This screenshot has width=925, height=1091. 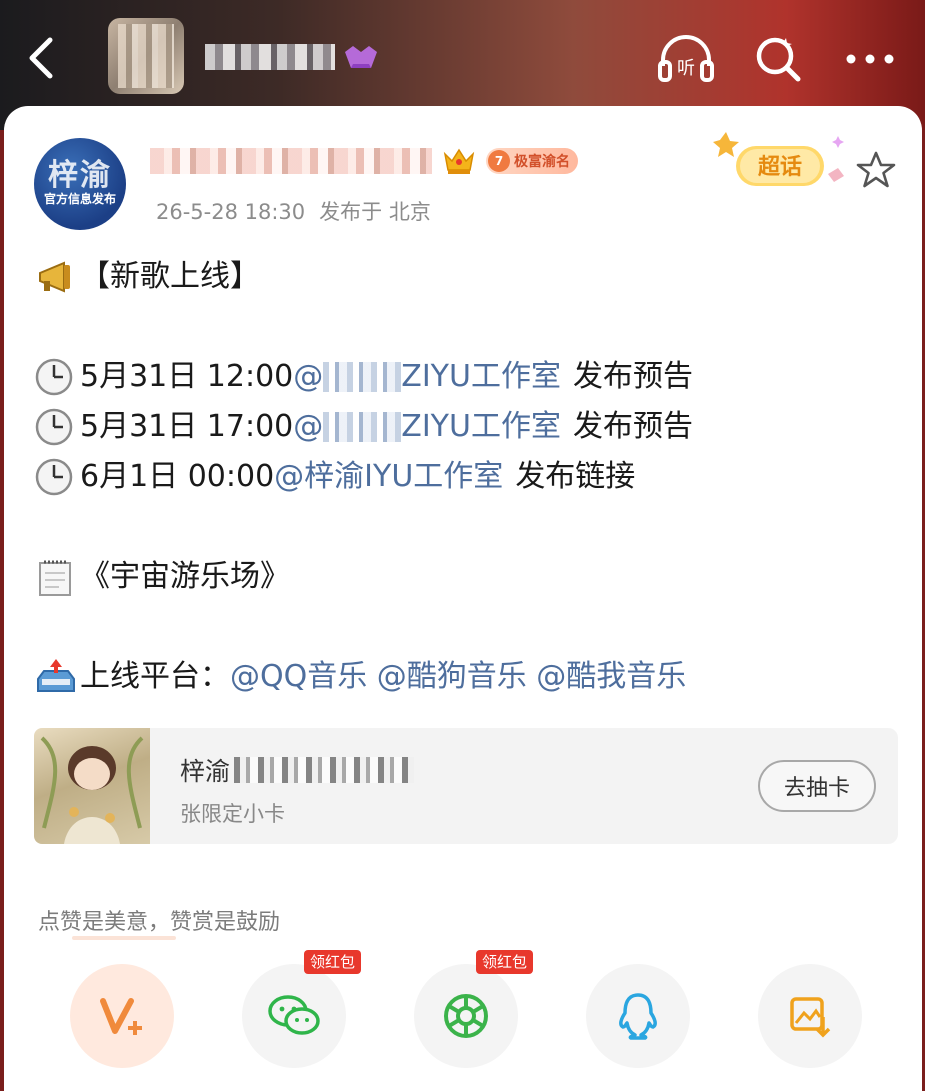 I want to click on post-meta: 26-5-28 18:30 发布于 北京, so click(x=300, y=211).